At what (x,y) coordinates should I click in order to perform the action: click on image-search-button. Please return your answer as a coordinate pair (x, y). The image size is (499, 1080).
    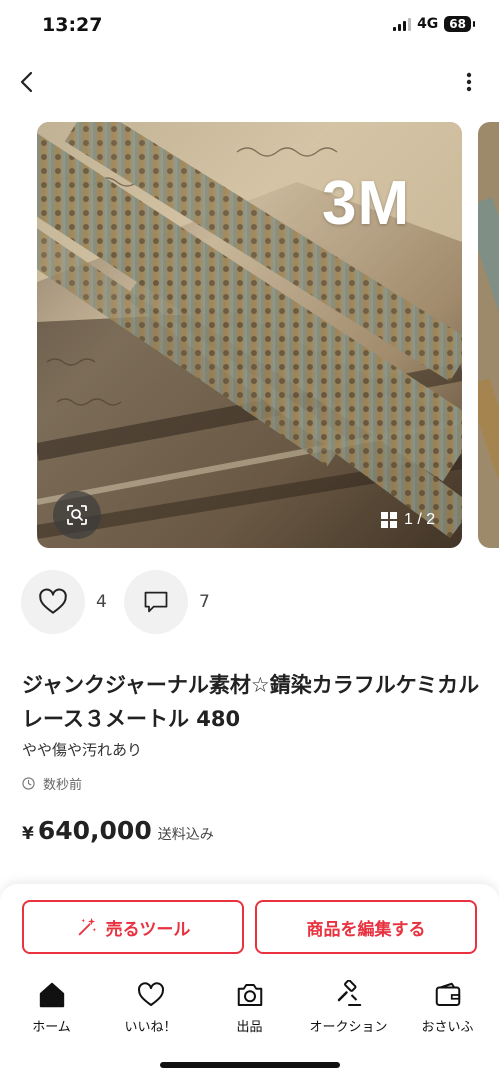
    Looking at the image, I should click on (77, 515).